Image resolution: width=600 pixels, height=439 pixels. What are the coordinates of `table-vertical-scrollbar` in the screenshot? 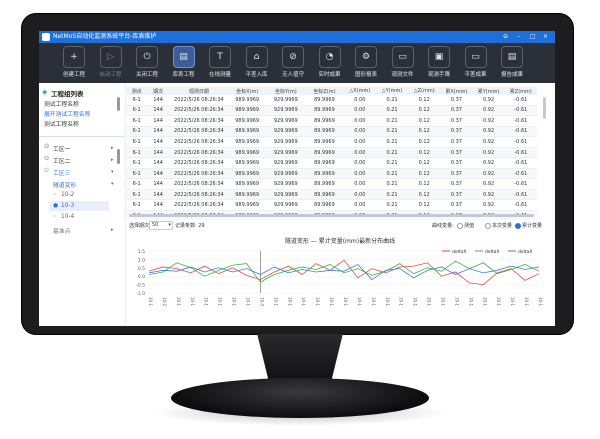 It's located at (544, 108).